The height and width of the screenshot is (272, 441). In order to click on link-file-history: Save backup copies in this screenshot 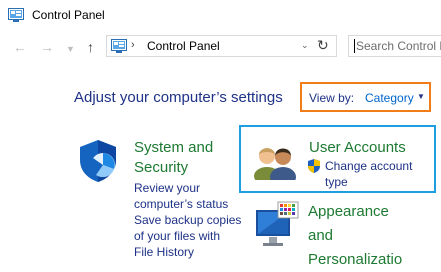, I will do `click(187, 220)`.